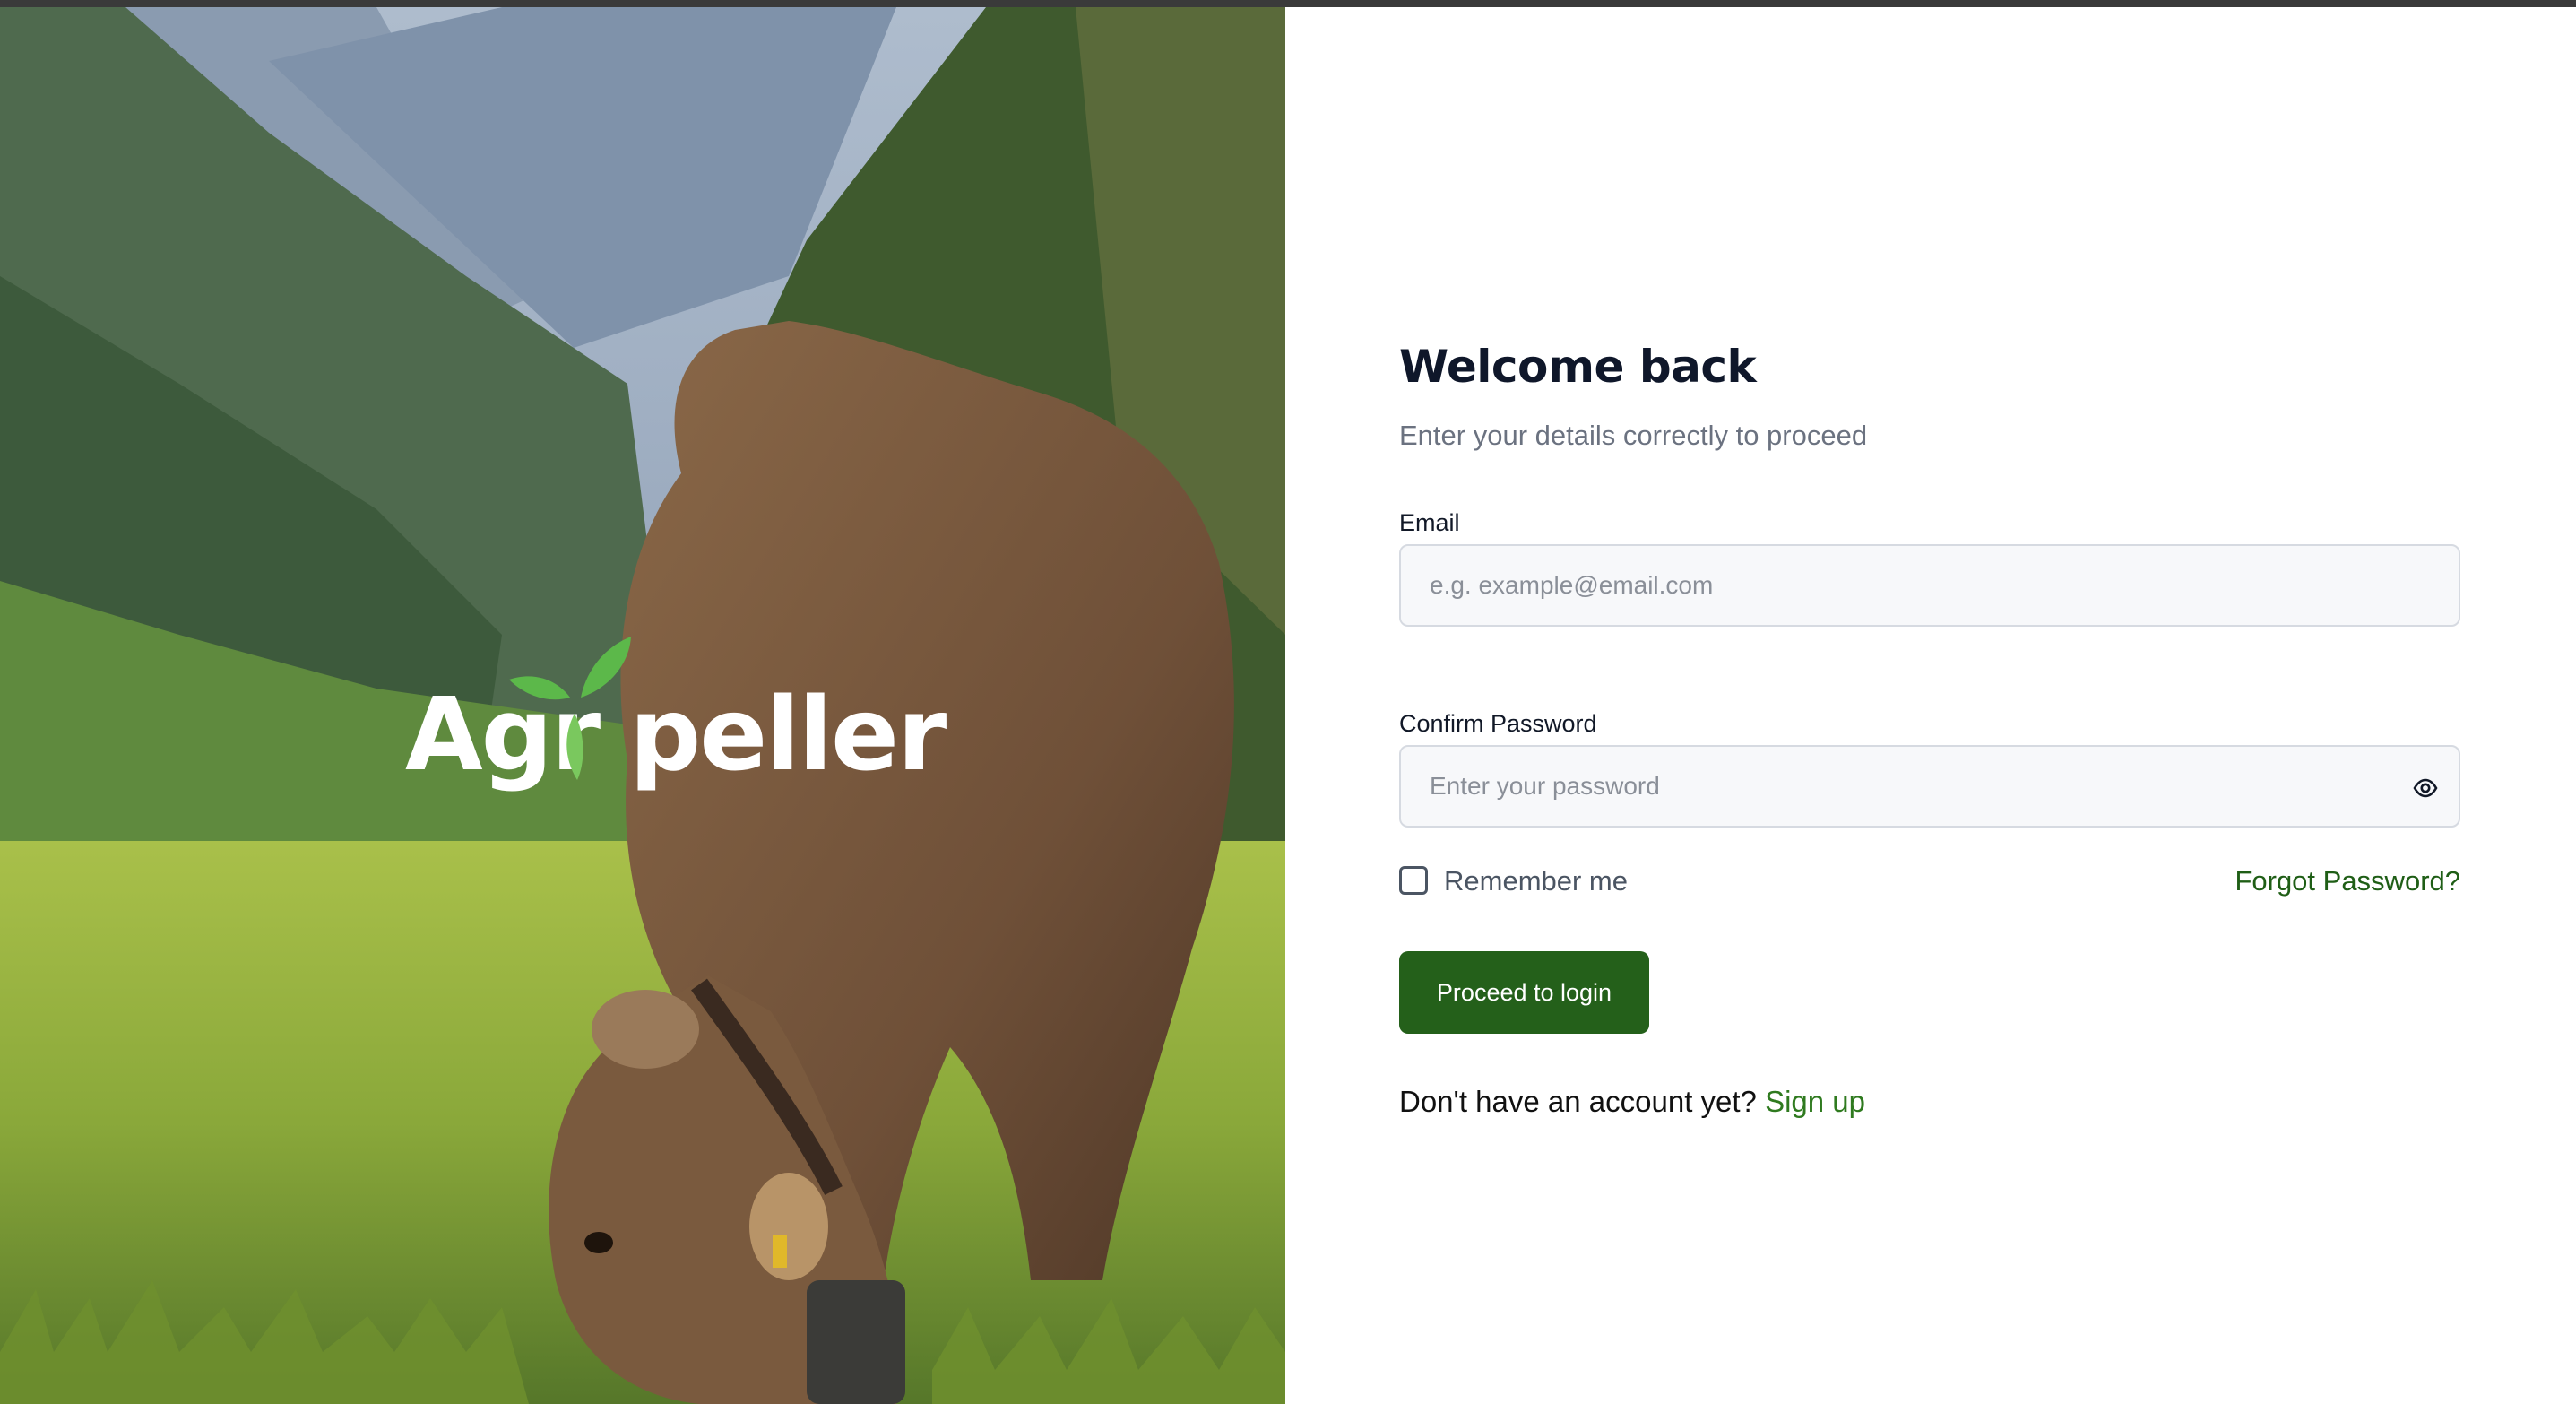 Image resolution: width=2576 pixels, height=1404 pixels. Describe the element at coordinates (1524, 992) in the screenshot. I see `proceed-to-login-button: Proceed to login` at that location.